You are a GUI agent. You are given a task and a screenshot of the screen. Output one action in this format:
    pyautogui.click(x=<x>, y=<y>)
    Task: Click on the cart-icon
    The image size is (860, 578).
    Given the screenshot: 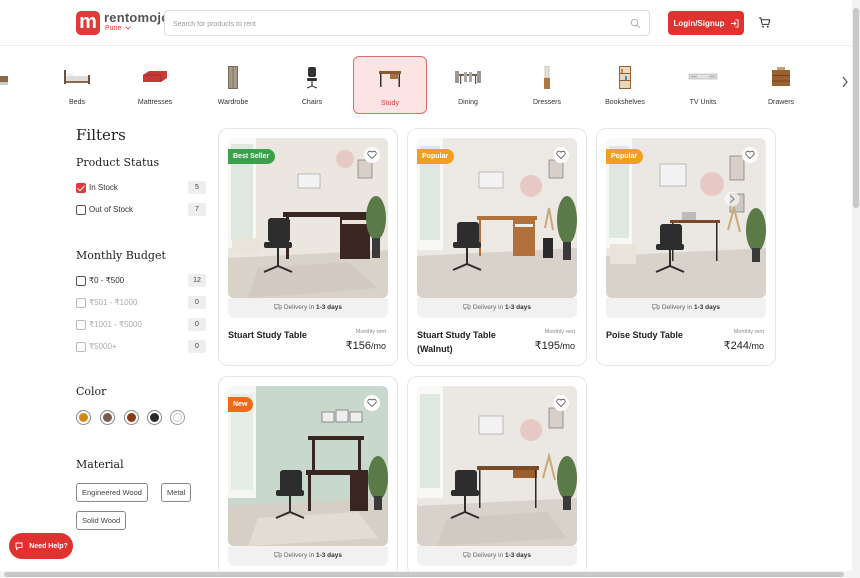 What is the action you would take?
    pyautogui.click(x=764, y=22)
    